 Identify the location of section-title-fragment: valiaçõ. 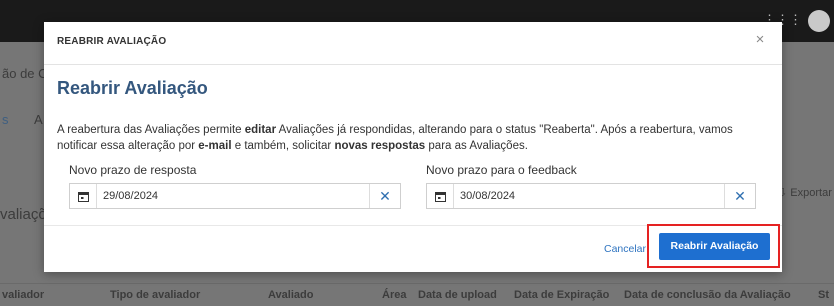
(23, 214).